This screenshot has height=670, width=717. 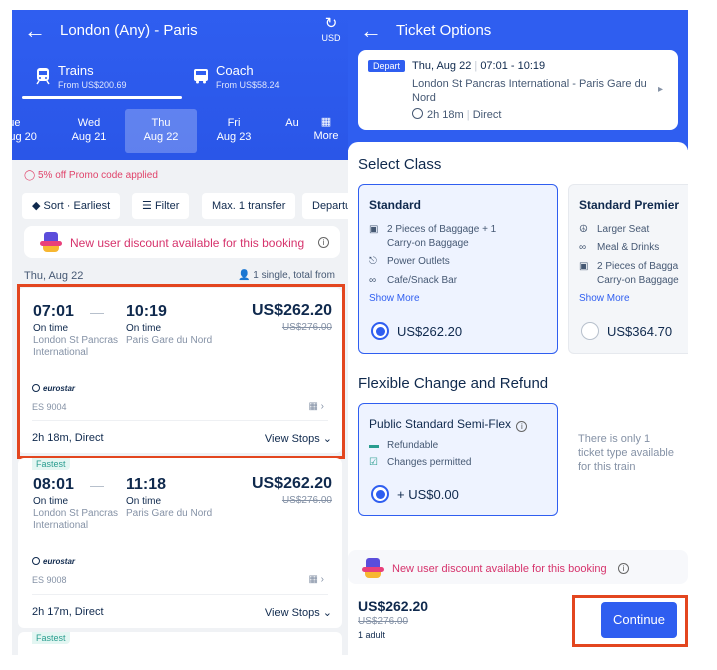 What do you see at coordinates (393, 606) in the screenshot?
I see `total-price: US$262.20` at bounding box center [393, 606].